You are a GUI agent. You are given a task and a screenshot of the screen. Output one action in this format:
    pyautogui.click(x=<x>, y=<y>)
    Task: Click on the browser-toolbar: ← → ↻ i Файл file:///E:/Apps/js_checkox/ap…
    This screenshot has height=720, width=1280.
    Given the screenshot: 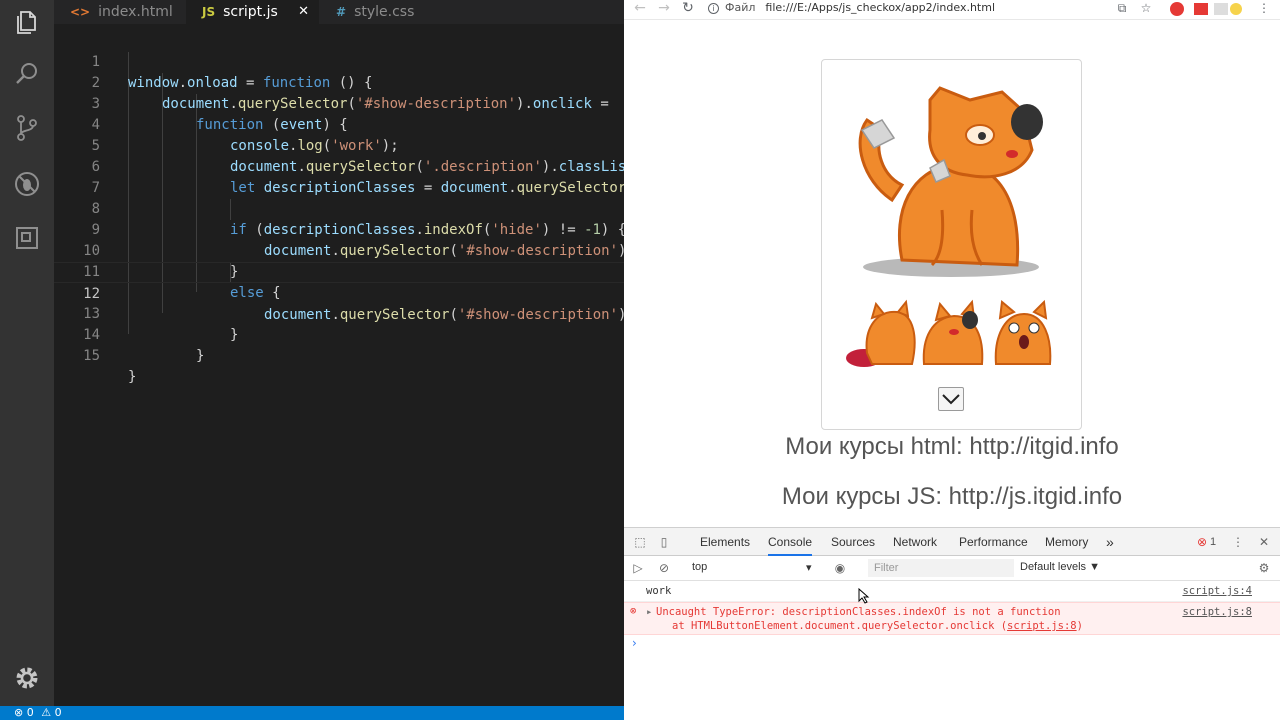 What is the action you would take?
    pyautogui.click(x=952, y=10)
    